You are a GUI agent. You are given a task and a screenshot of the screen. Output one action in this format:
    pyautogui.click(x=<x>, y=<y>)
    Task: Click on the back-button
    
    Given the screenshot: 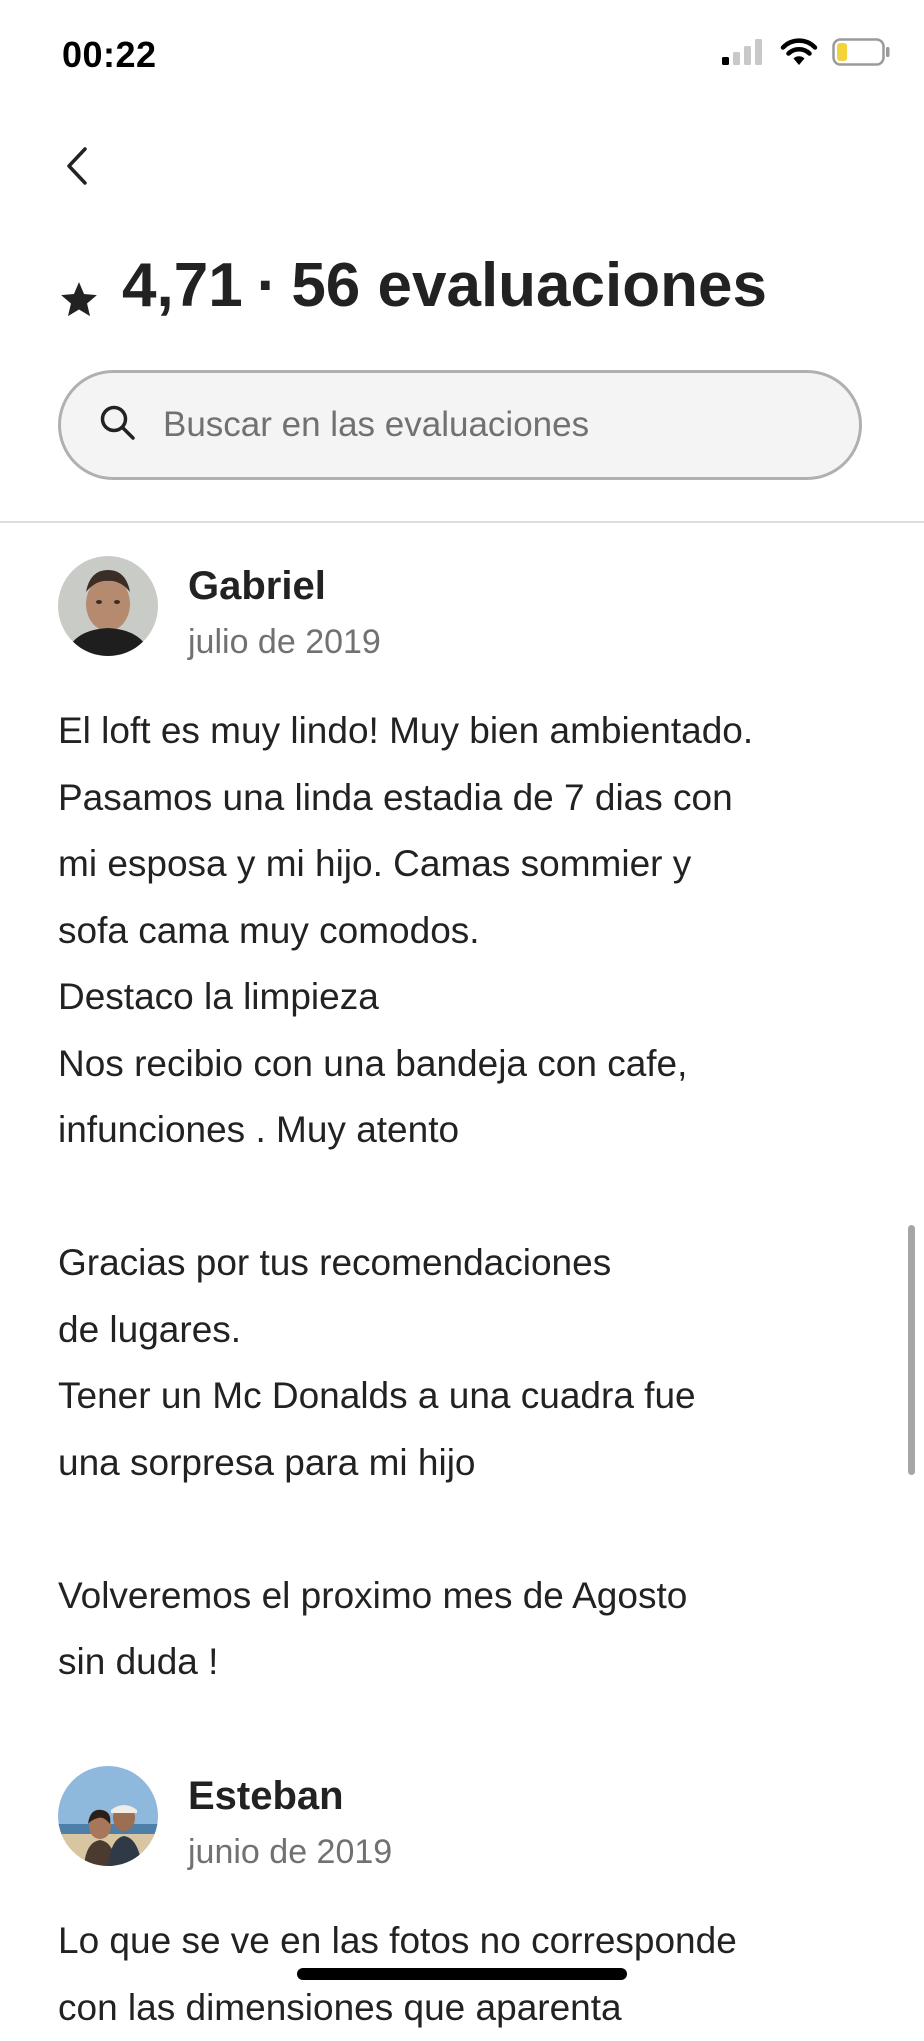 What is the action you would take?
    pyautogui.click(x=77, y=168)
    